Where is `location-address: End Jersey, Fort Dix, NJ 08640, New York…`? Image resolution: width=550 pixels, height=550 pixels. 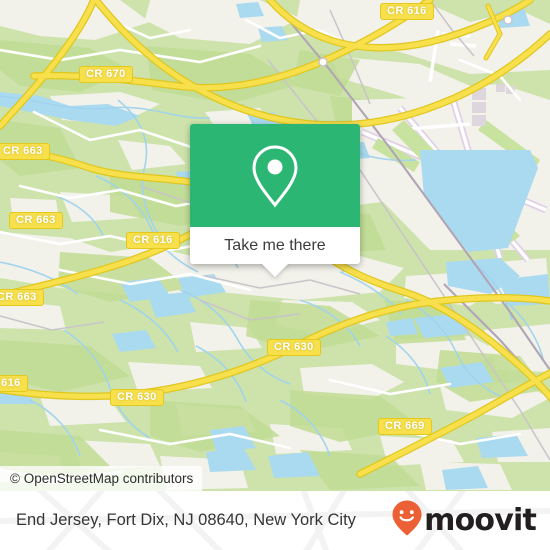
location-address: End Jersey, Fort Dix, NJ 08640, New York… is located at coordinates (186, 520).